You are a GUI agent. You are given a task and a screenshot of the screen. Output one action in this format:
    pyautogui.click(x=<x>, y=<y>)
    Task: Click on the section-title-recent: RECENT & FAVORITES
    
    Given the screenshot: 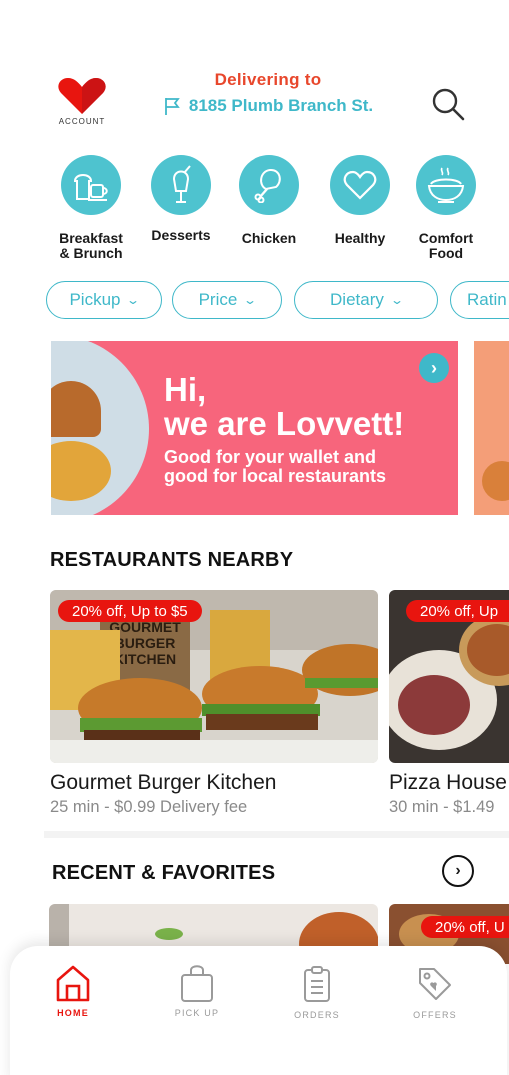 What is the action you would take?
    pyautogui.click(x=164, y=873)
    